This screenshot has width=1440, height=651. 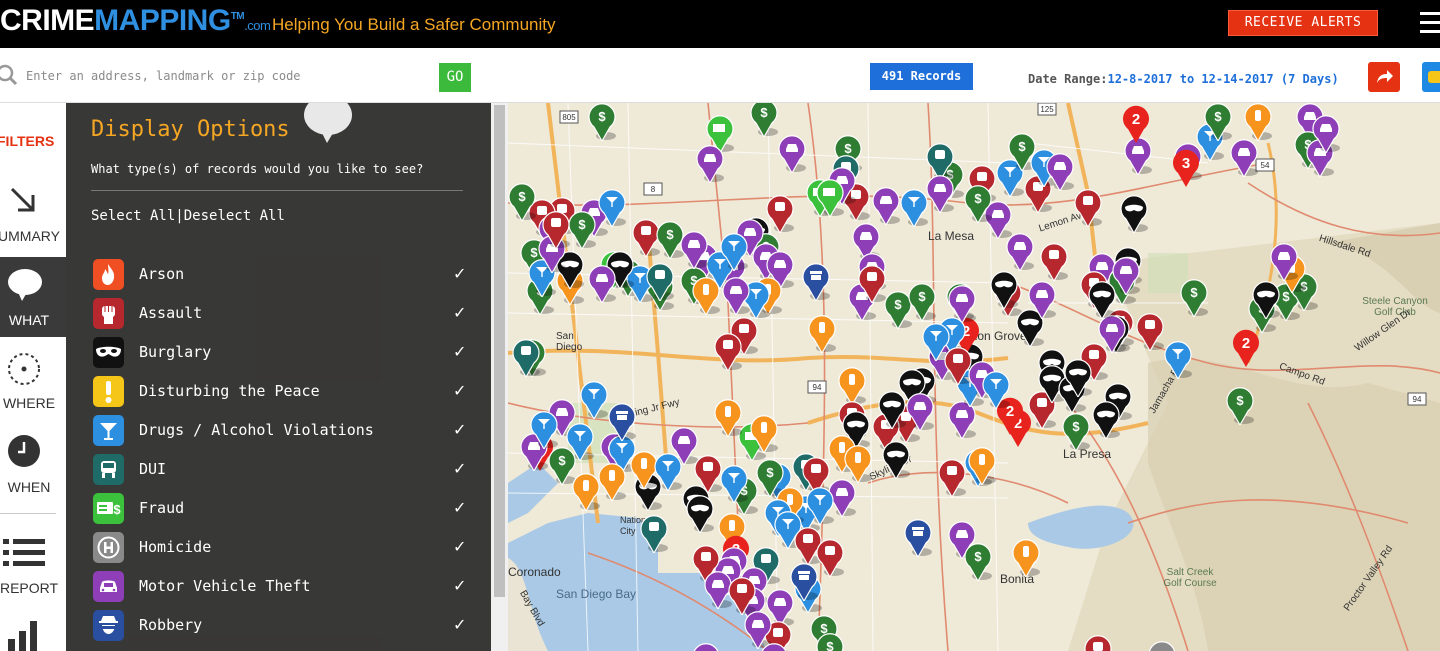 I want to click on nav-what: WHAT, so click(x=33, y=297).